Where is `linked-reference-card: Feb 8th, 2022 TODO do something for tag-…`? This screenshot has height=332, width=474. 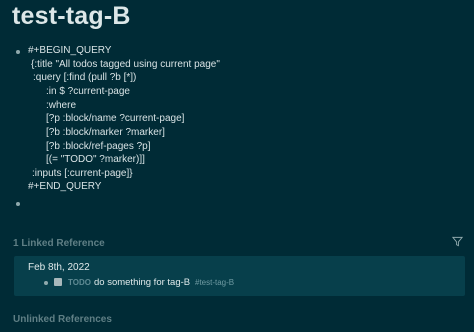 linked-reference-card: Feb 8th, 2022 TODO do something for tag-… is located at coordinates (239, 276).